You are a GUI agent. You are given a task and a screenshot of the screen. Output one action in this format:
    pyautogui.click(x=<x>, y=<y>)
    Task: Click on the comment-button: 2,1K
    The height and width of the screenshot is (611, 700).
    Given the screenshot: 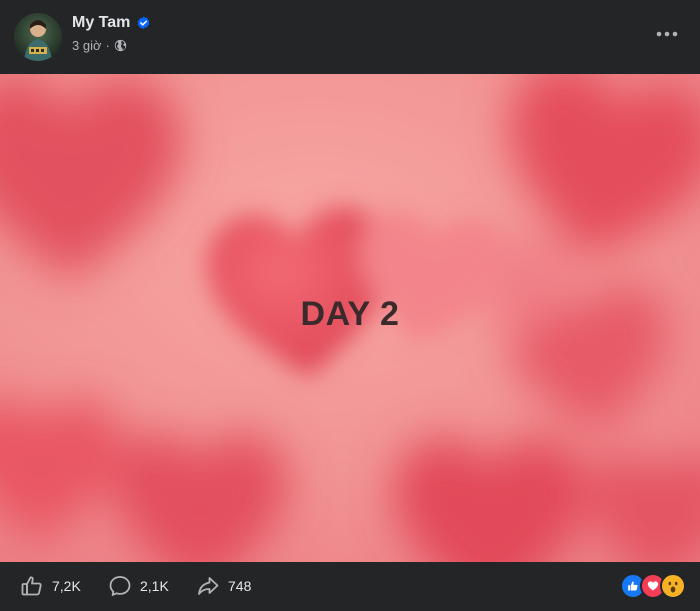 What is the action you would take?
    pyautogui.click(x=138, y=586)
    